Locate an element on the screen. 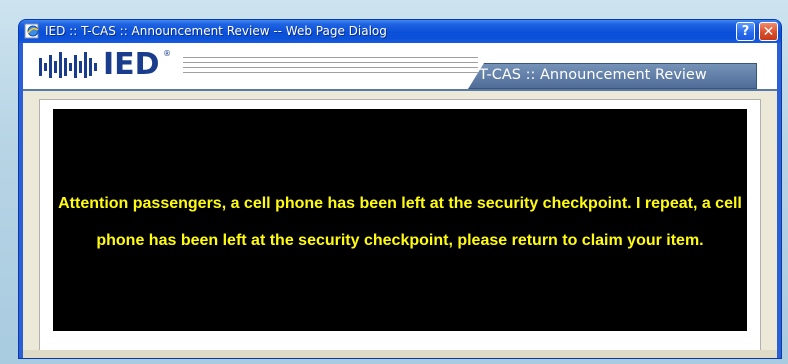 The width and height of the screenshot is (788, 364). tab-label: T-CAS :: Announcement Review is located at coordinates (593, 75).